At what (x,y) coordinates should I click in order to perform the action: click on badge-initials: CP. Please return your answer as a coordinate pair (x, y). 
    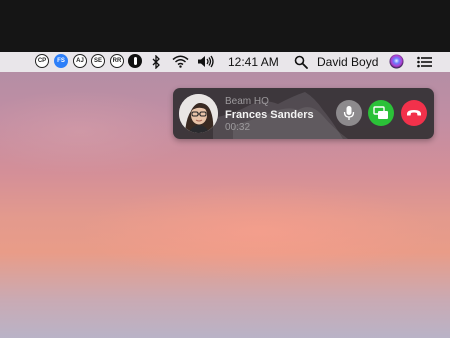
    Looking at the image, I should click on (42, 61).